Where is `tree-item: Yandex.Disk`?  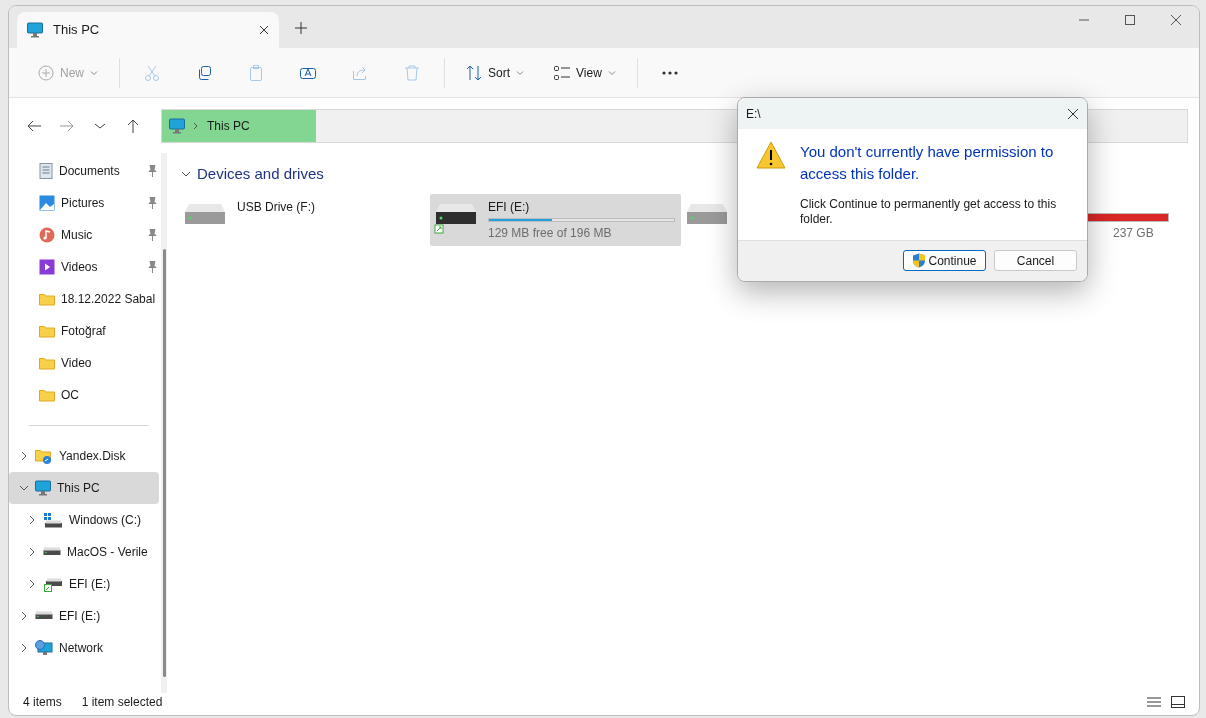
tree-item: Yandex.Disk is located at coordinates (84, 456).